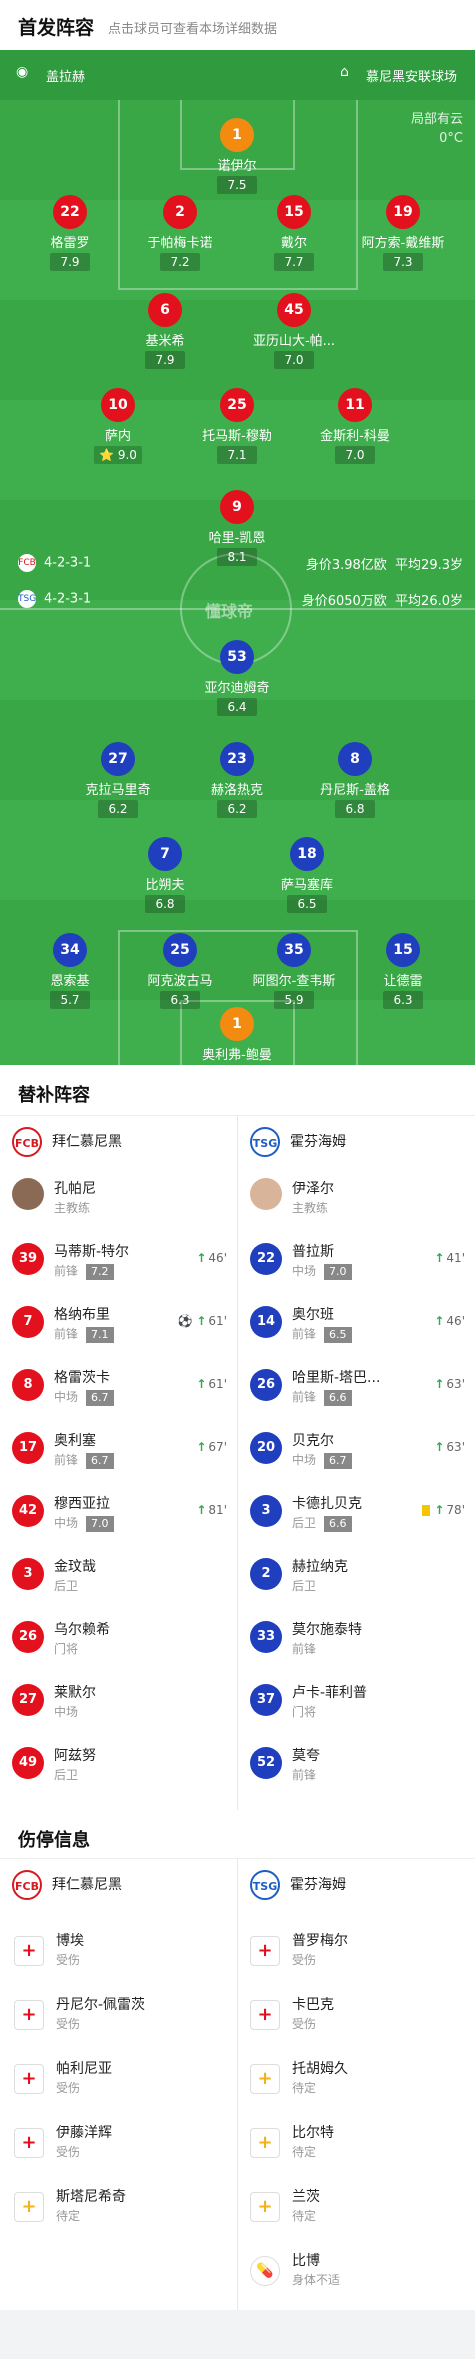  I want to click on injury-row: + 斯塔尼希奇 待定, so click(124, 2211).